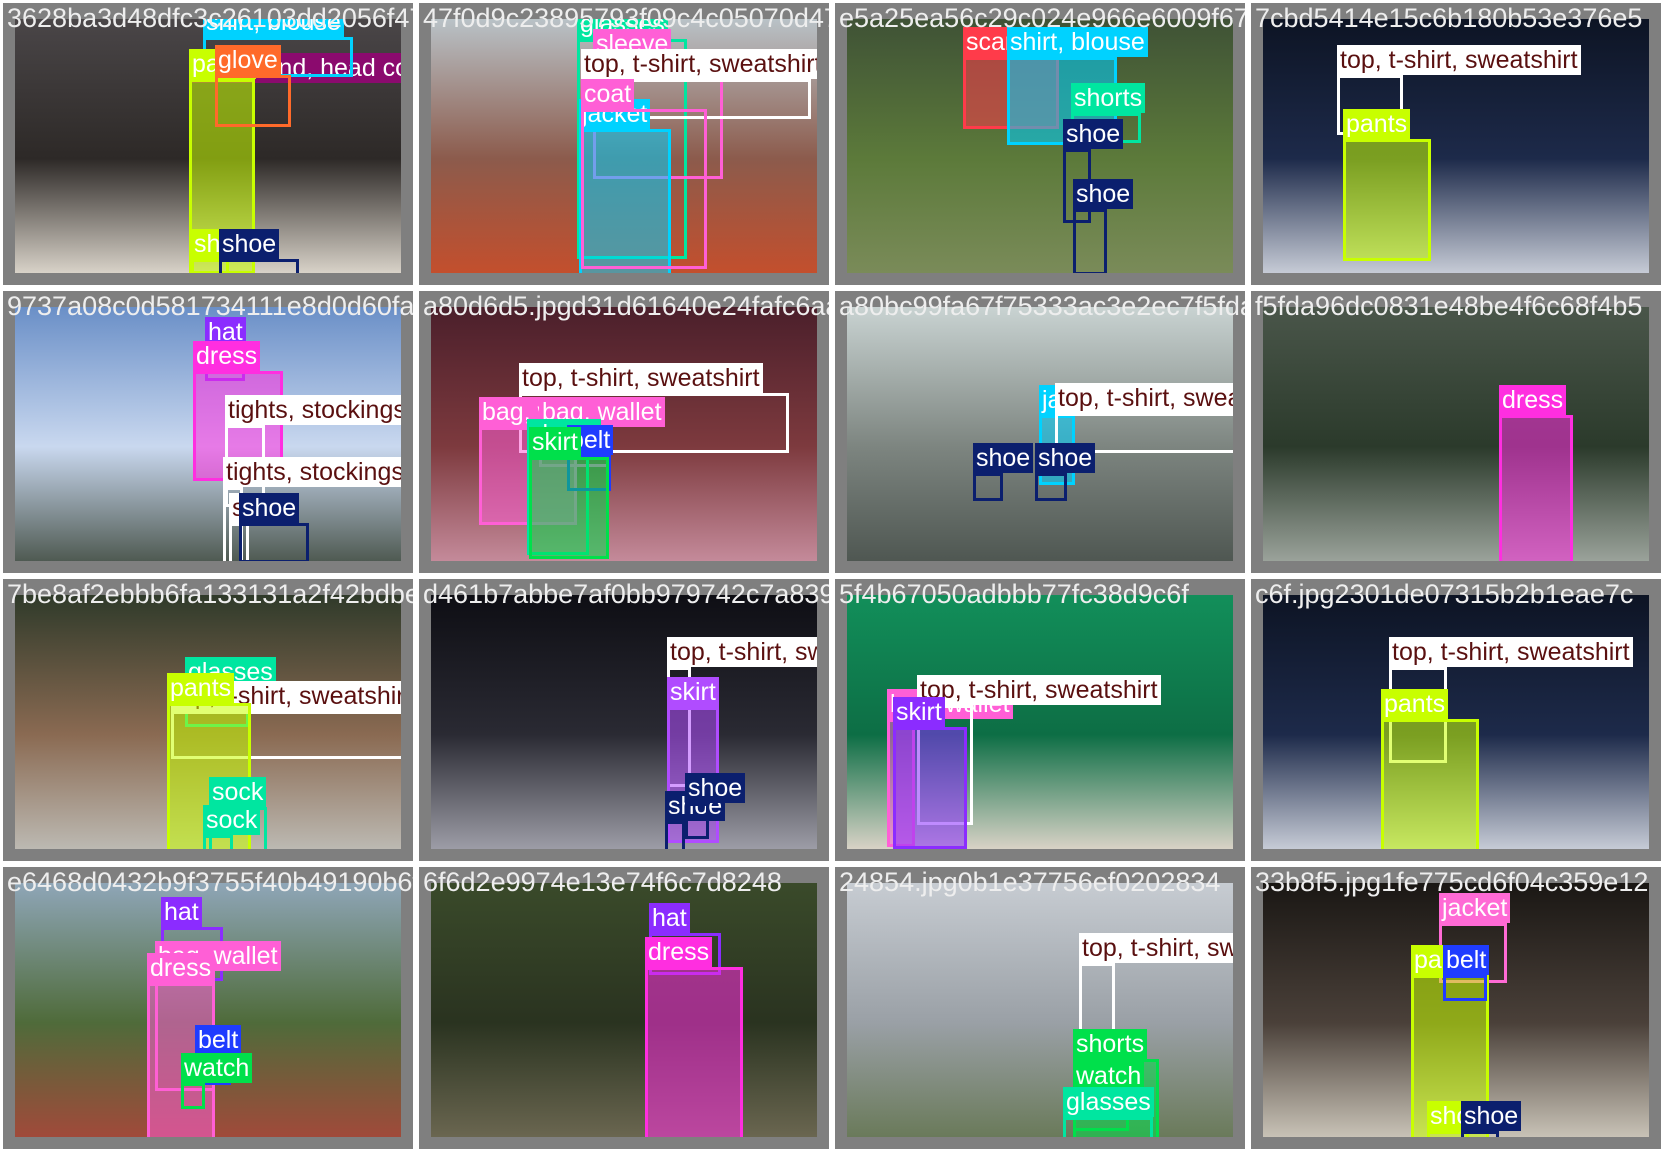 This screenshot has width=1664, height=1152. I want to click on tile-photo: jackettop, t-shirt, sweatshirtshoeshoe, so click(1040, 434).